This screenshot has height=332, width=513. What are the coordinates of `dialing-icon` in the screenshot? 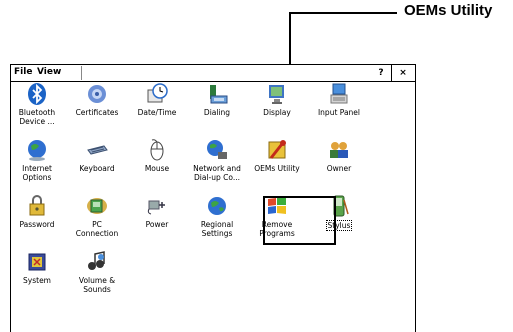 It's located at (219, 94).